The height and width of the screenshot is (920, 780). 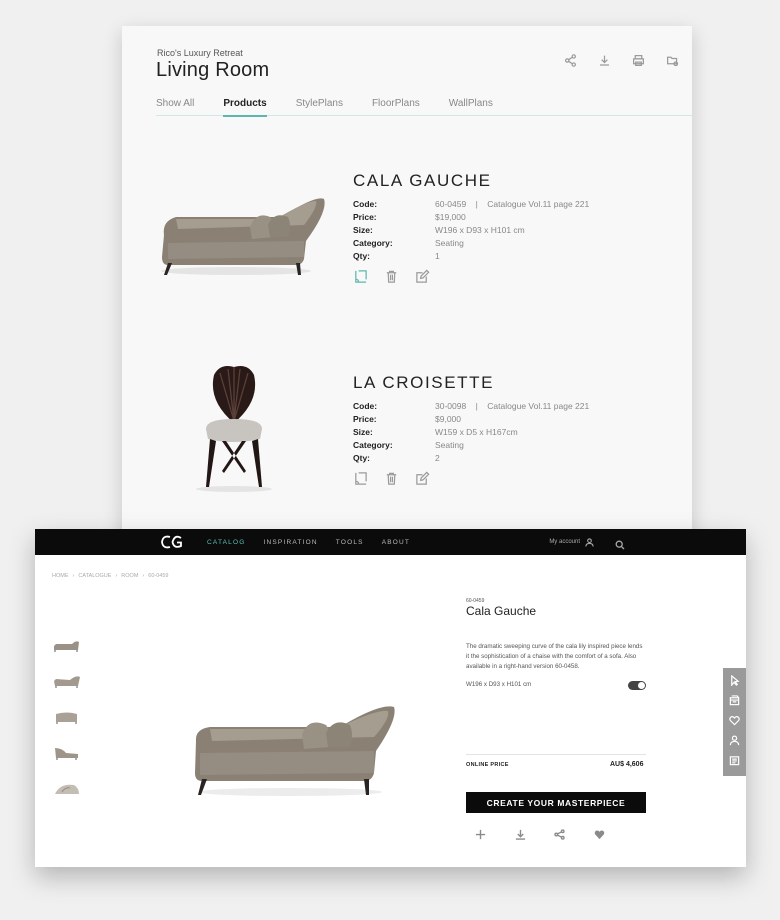 What do you see at coordinates (424, 382) in the screenshot?
I see `product-name: LA CROISETTE` at bounding box center [424, 382].